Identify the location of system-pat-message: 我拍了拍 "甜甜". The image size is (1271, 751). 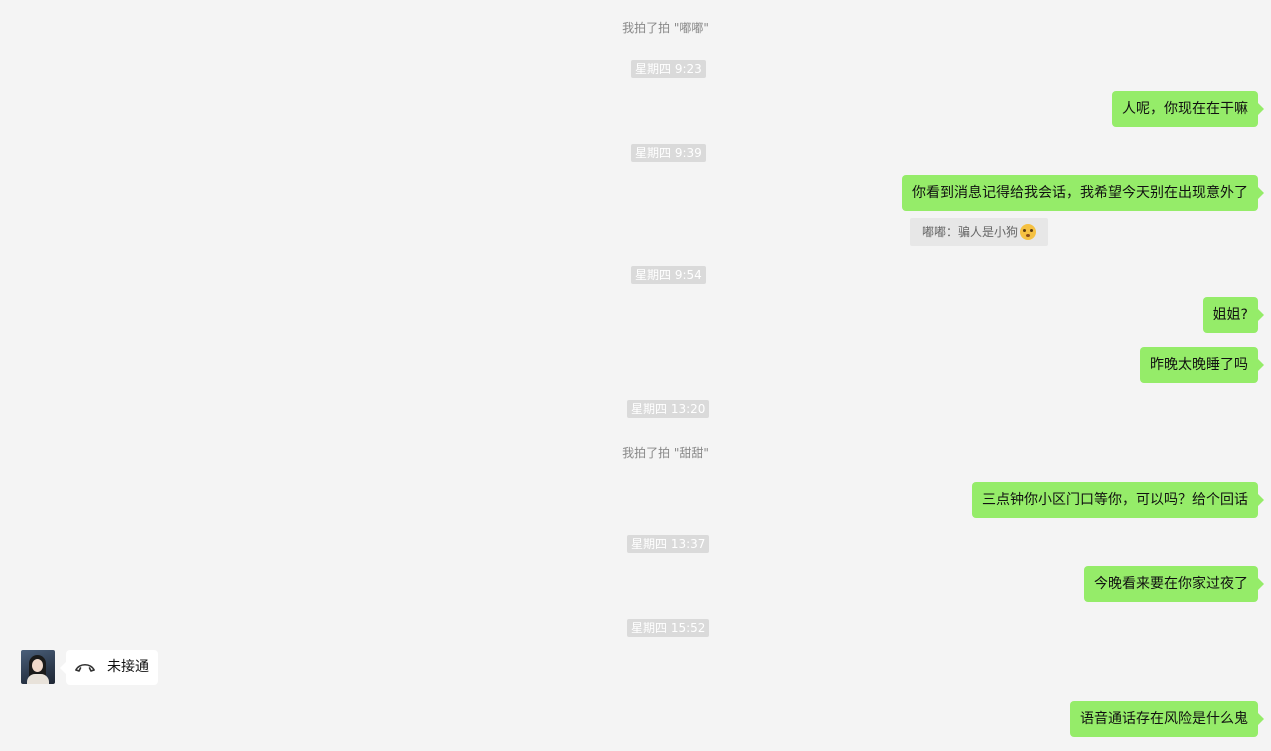
(665, 453).